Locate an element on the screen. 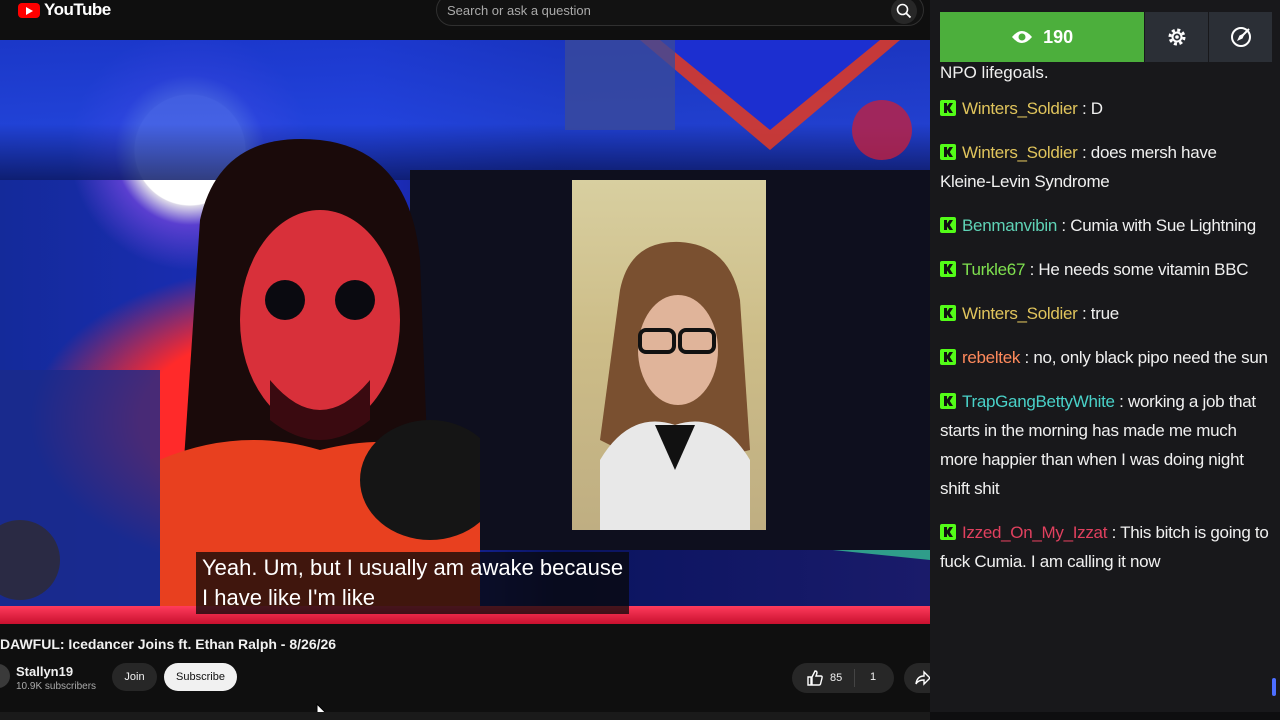 This screenshot has height=720, width=1280. youtube-logo-icon is located at coordinates (29, 10).